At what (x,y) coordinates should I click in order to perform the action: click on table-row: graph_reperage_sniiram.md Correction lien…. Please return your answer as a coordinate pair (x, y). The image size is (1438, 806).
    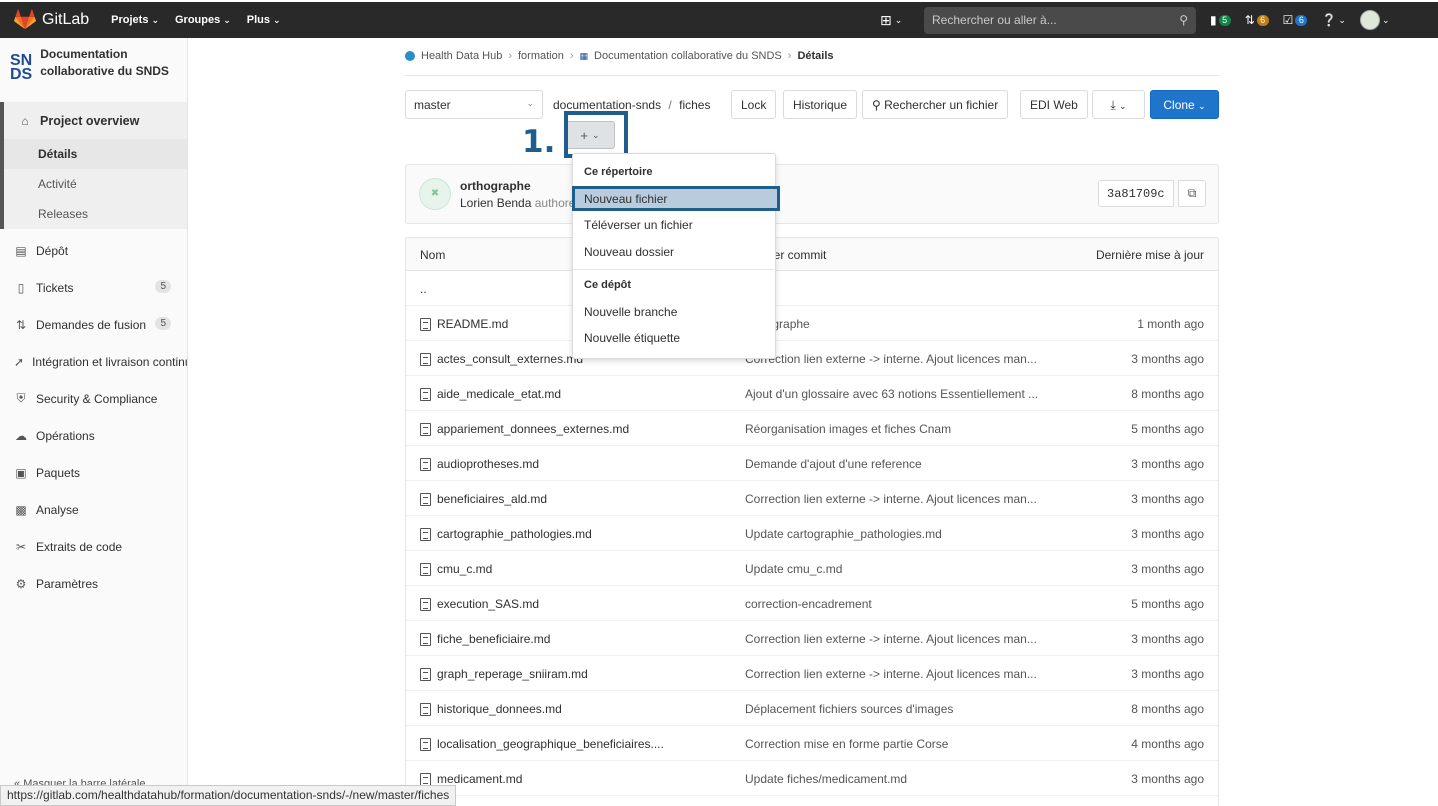
    Looking at the image, I should click on (812, 673).